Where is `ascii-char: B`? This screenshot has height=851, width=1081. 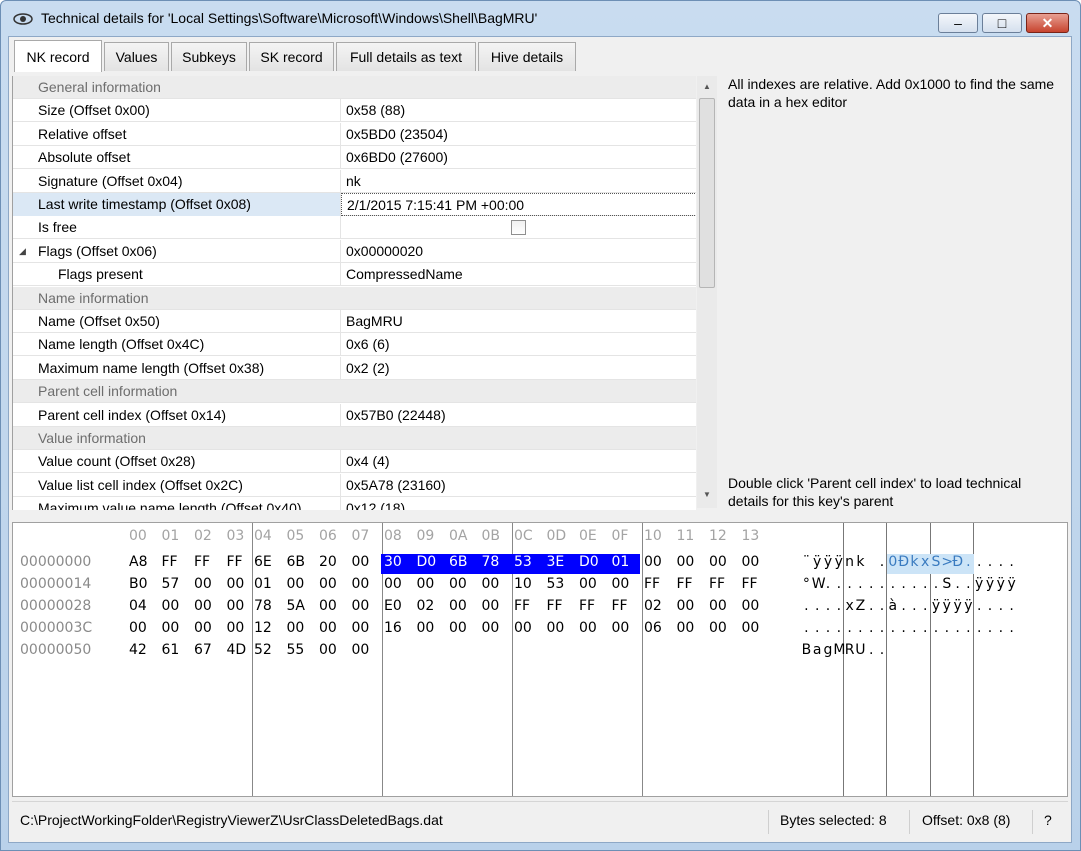 ascii-char: B is located at coordinates (806, 650).